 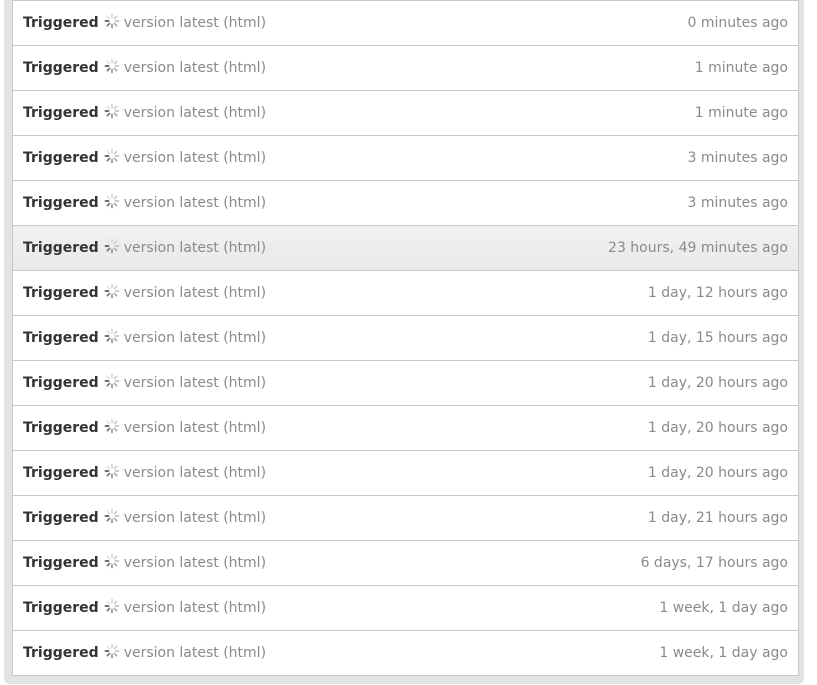 I want to click on build-timestamp: 6 days, 17 hours ago, so click(x=714, y=563).